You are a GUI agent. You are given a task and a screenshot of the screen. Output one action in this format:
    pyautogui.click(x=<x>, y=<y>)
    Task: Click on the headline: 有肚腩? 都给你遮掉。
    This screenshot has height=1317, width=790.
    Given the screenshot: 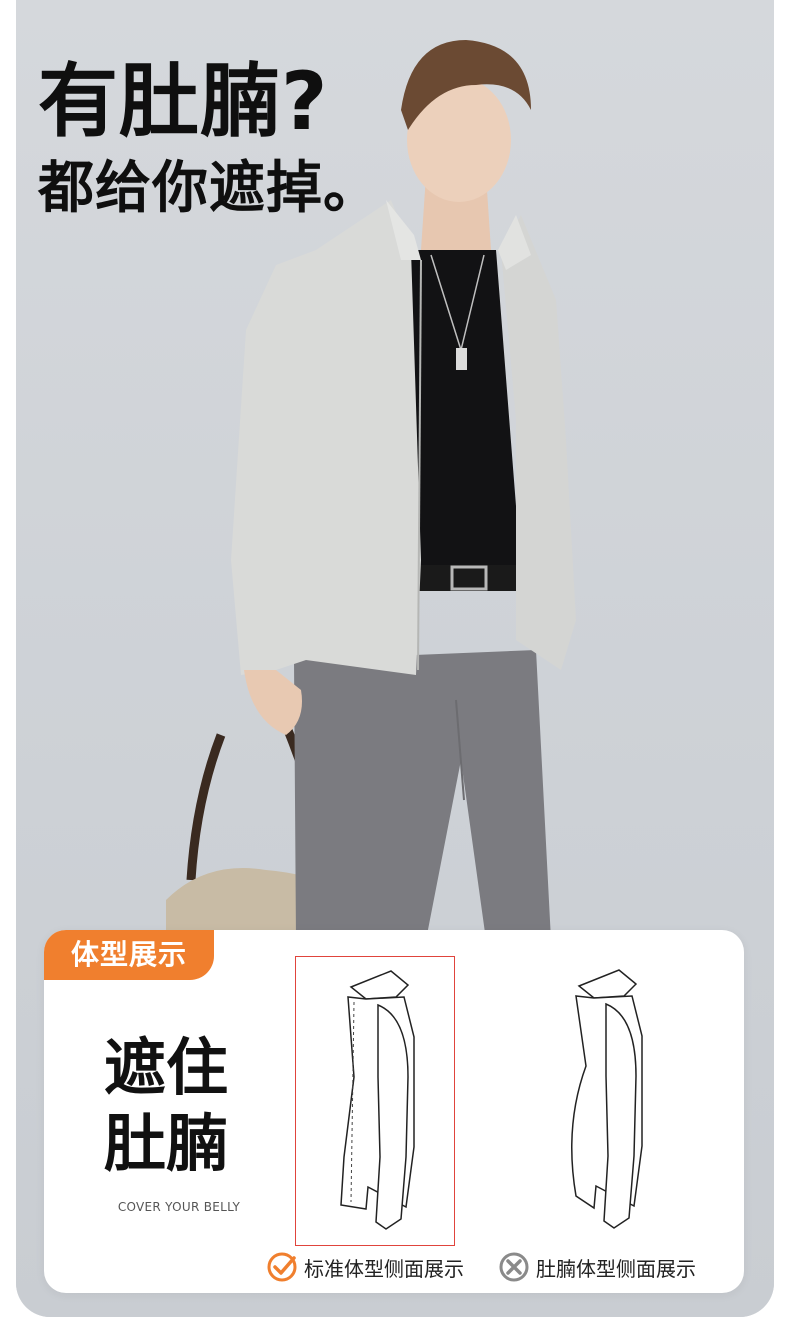 What is the action you would take?
    pyautogui.click(x=209, y=139)
    